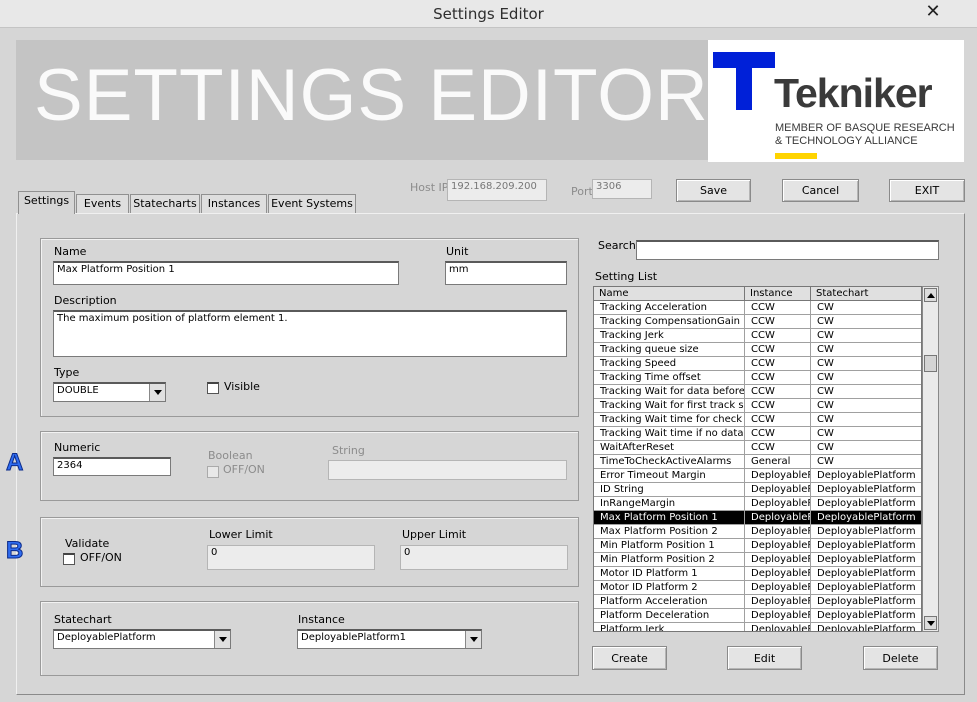 The width and height of the screenshot is (977, 702). I want to click on cell-name: Platform Acceleration, so click(669, 601).